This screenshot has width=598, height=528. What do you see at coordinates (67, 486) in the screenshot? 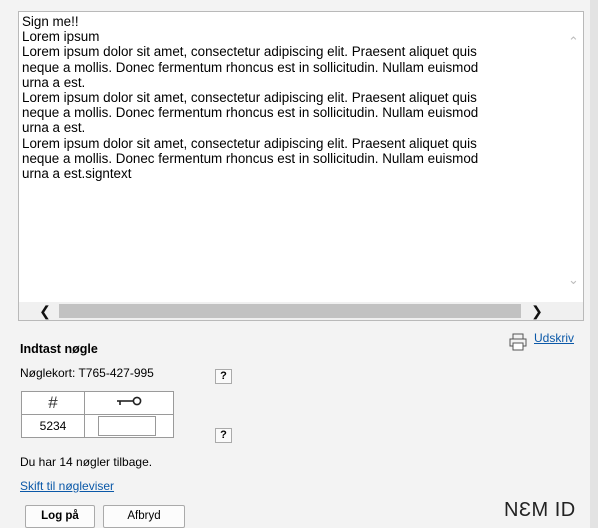
I see `switch-to-keyviewer-link: Skift til nøgleviser` at bounding box center [67, 486].